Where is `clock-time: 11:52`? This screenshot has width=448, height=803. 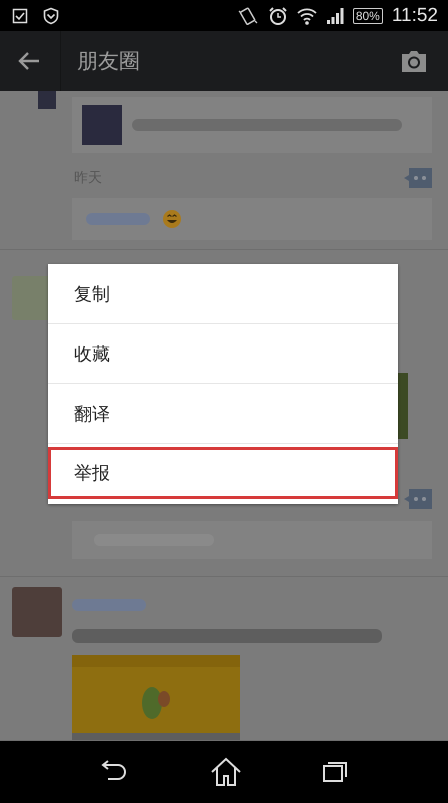 clock-time: 11:52 is located at coordinates (415, 15).